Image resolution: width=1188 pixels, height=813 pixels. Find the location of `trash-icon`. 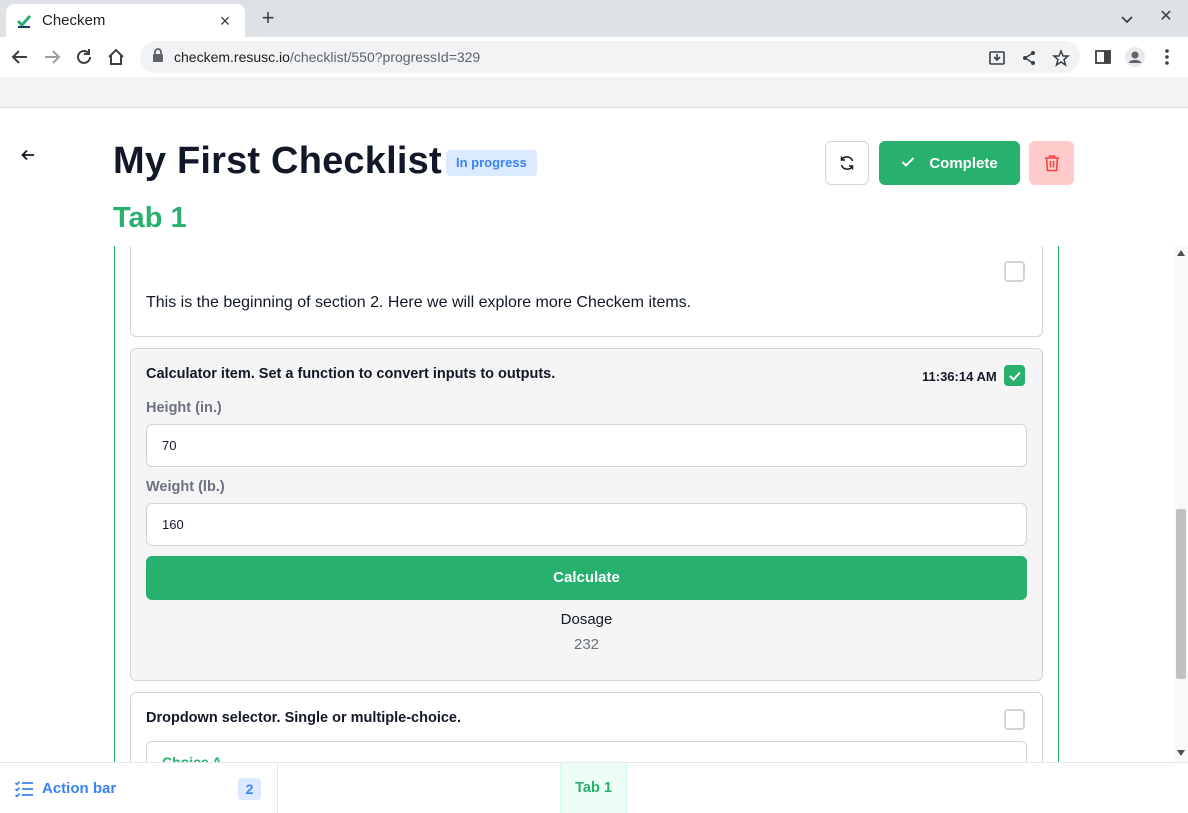

trash-icon is located at coordinates (1051, 163).